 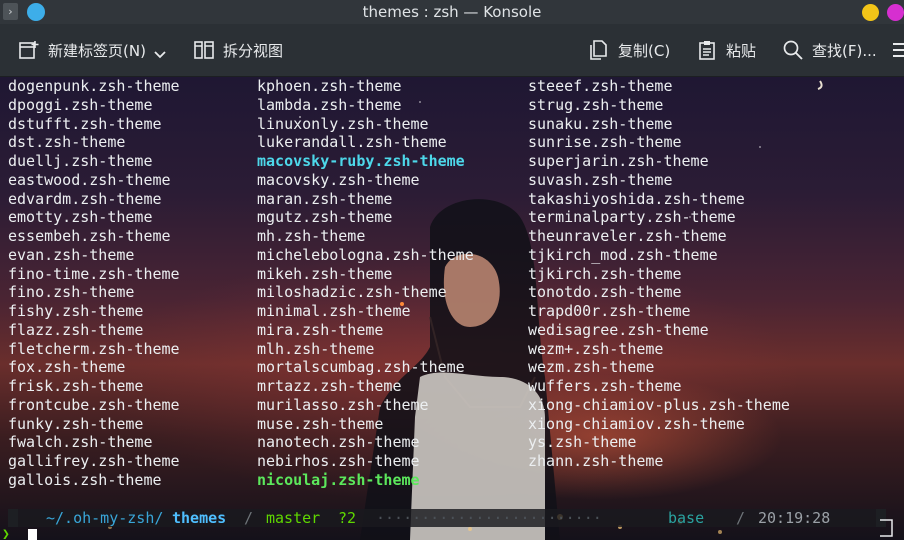 What do you see at coordinates (105, 518) in the screenshot?
I see `prompt-path-prefix: ~/.oh-my-zsh/` at bounding box center [105, 518].